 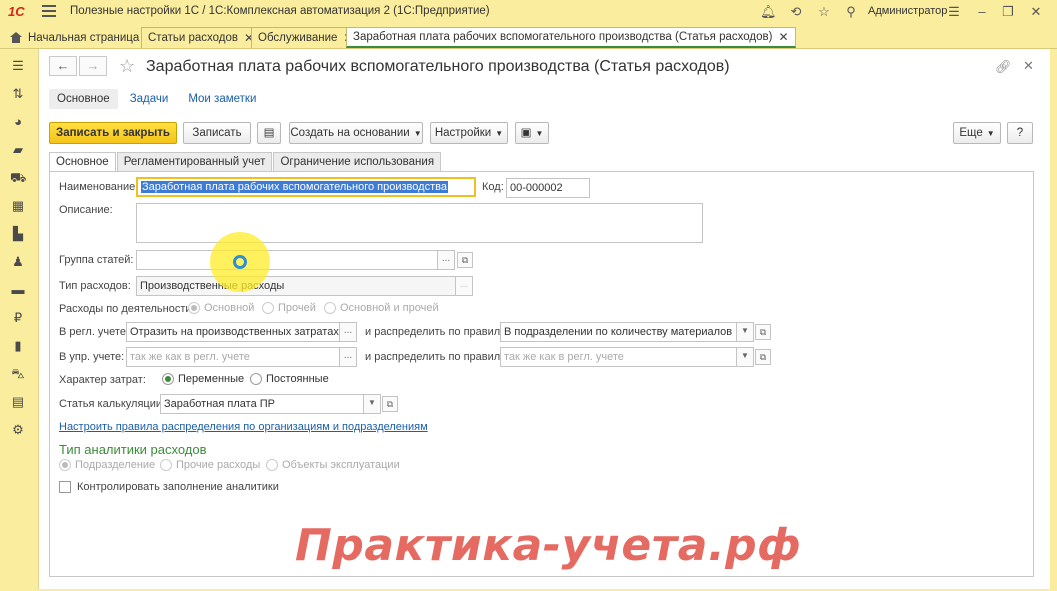 I want to click on book-icon: ▤, so click(x=18, y=402).